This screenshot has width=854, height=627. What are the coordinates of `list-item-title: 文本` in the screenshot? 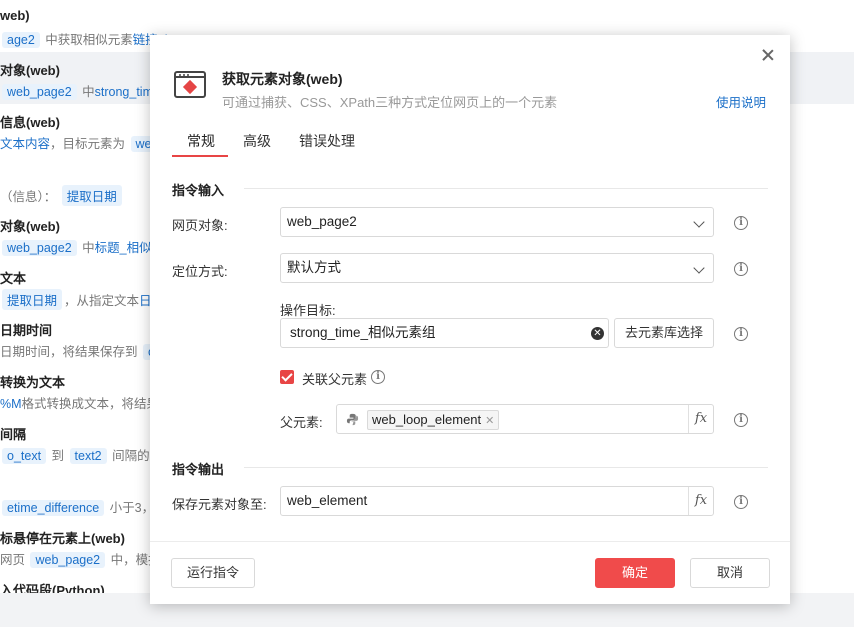 It's located at (13, 278).